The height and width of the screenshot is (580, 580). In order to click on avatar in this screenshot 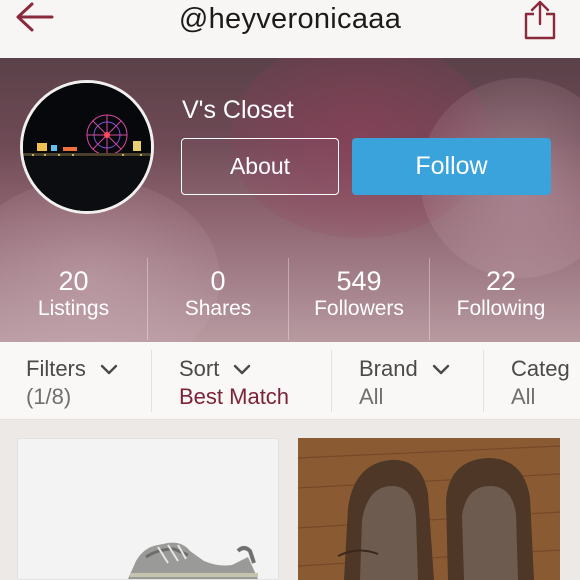, I will do `click(87, 147)`.